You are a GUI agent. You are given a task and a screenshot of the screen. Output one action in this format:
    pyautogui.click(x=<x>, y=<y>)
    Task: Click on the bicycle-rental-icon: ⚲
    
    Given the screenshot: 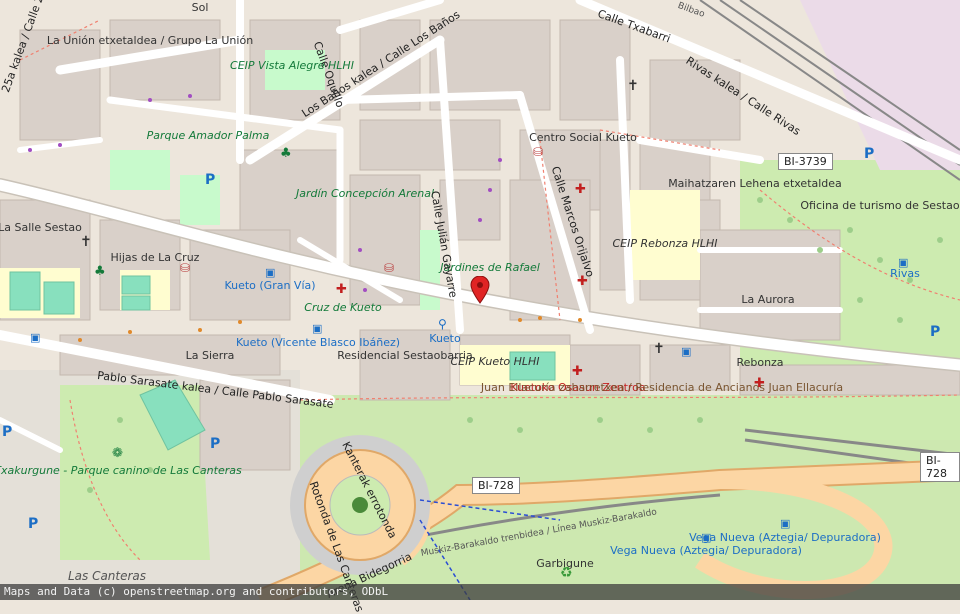 What is the action you would take?
    pyautogui.click(x=442, y=324)
    